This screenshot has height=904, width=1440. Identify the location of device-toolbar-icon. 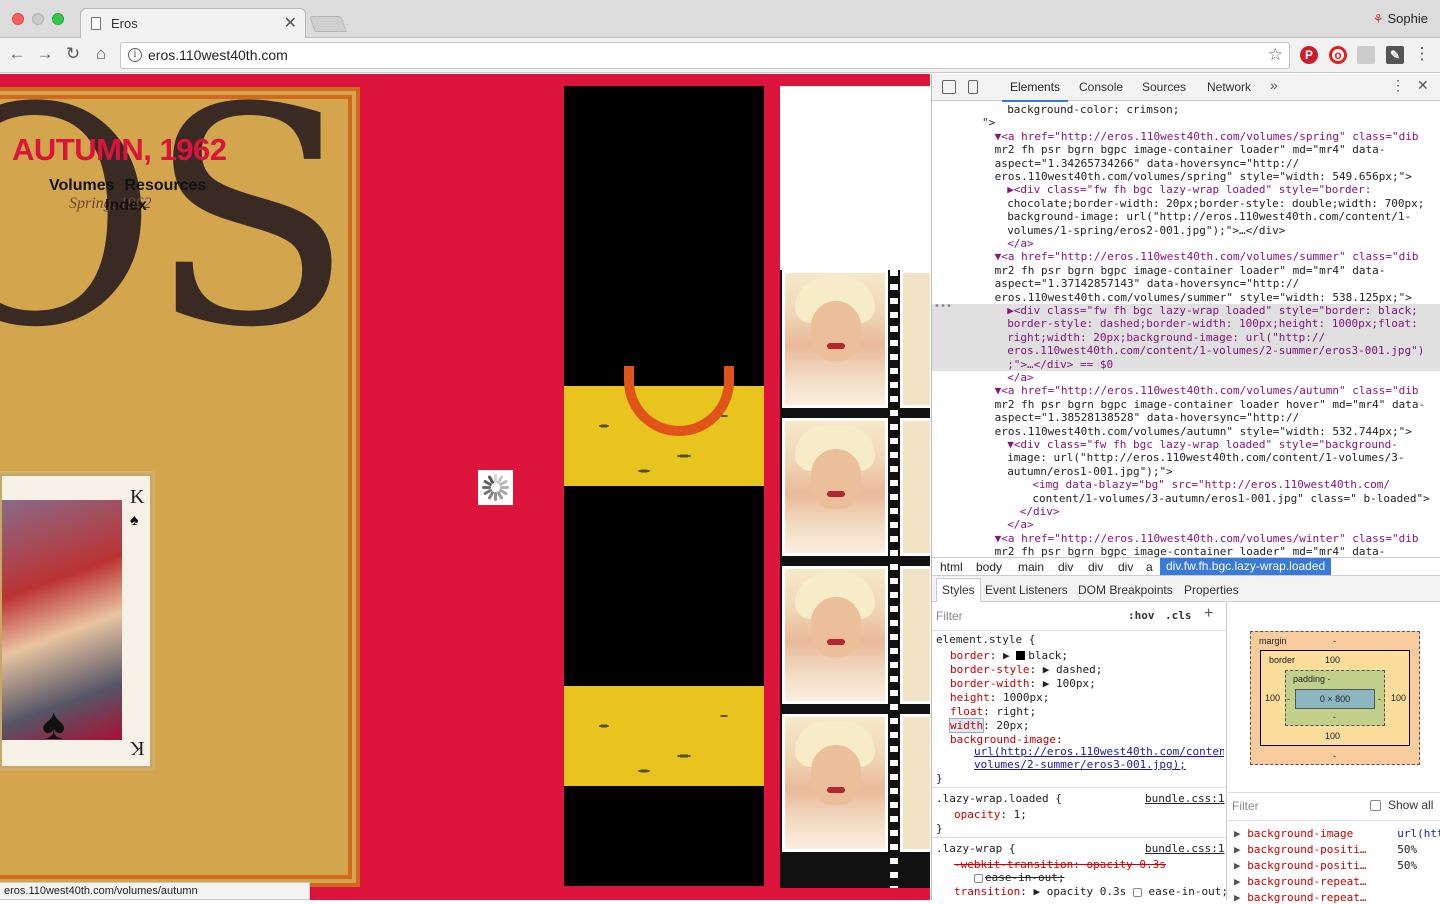
(973, 87).